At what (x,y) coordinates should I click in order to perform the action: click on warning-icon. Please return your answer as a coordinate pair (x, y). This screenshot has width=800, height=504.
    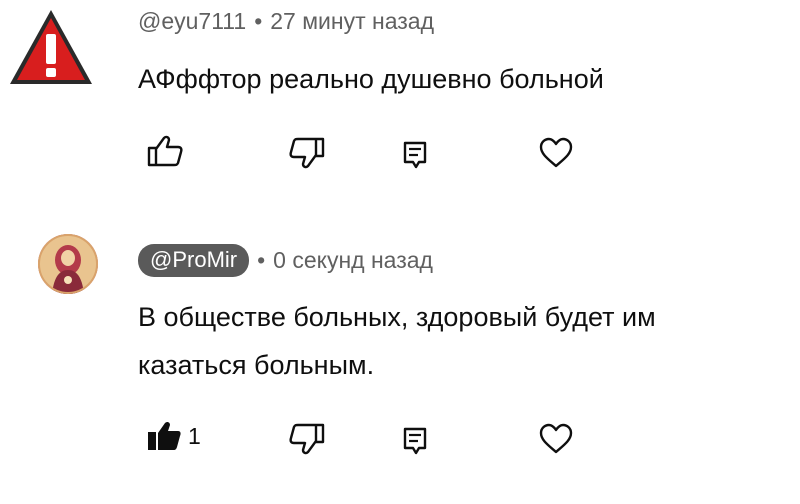
    Looking at the image, I should click on (51, 47).